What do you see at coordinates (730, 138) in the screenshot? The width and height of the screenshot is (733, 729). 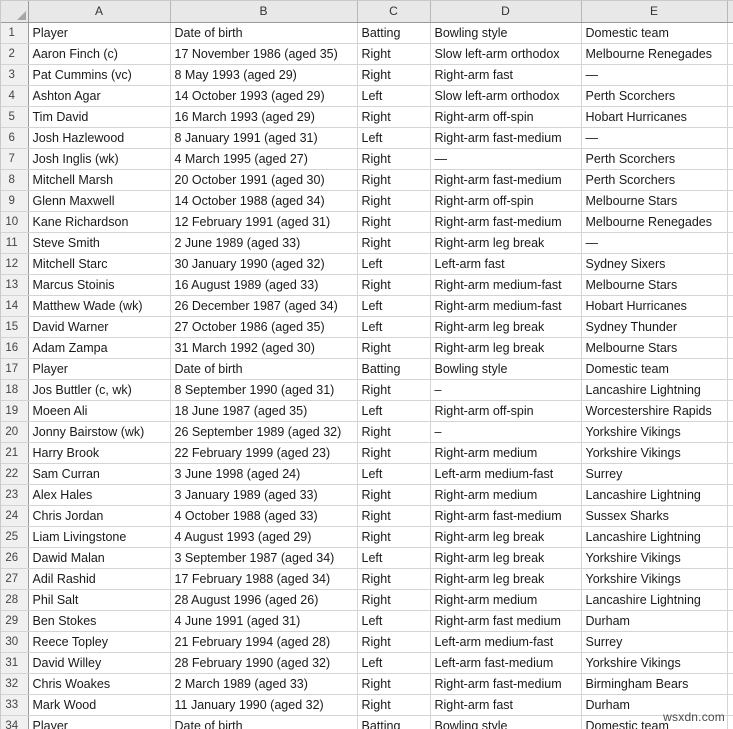 I see `cell-F6` at bounding box center [730, 138].